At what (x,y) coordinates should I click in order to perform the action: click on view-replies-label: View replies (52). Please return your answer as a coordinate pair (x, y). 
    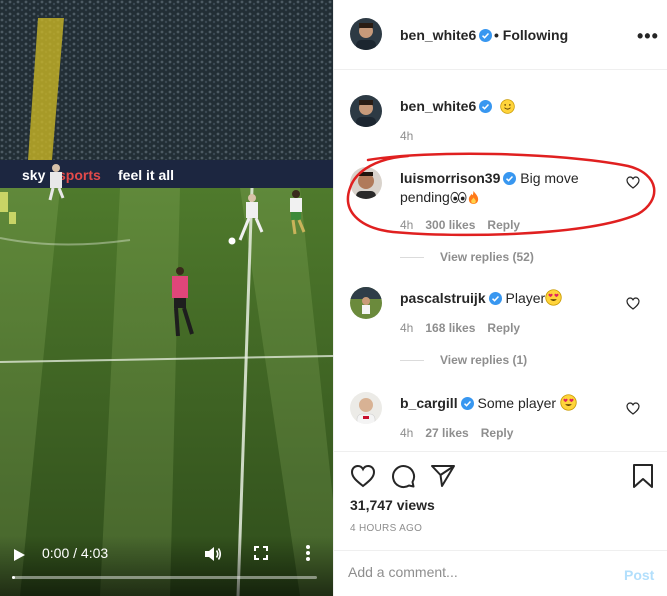
    Looking at the image, I should click on (487, 257).